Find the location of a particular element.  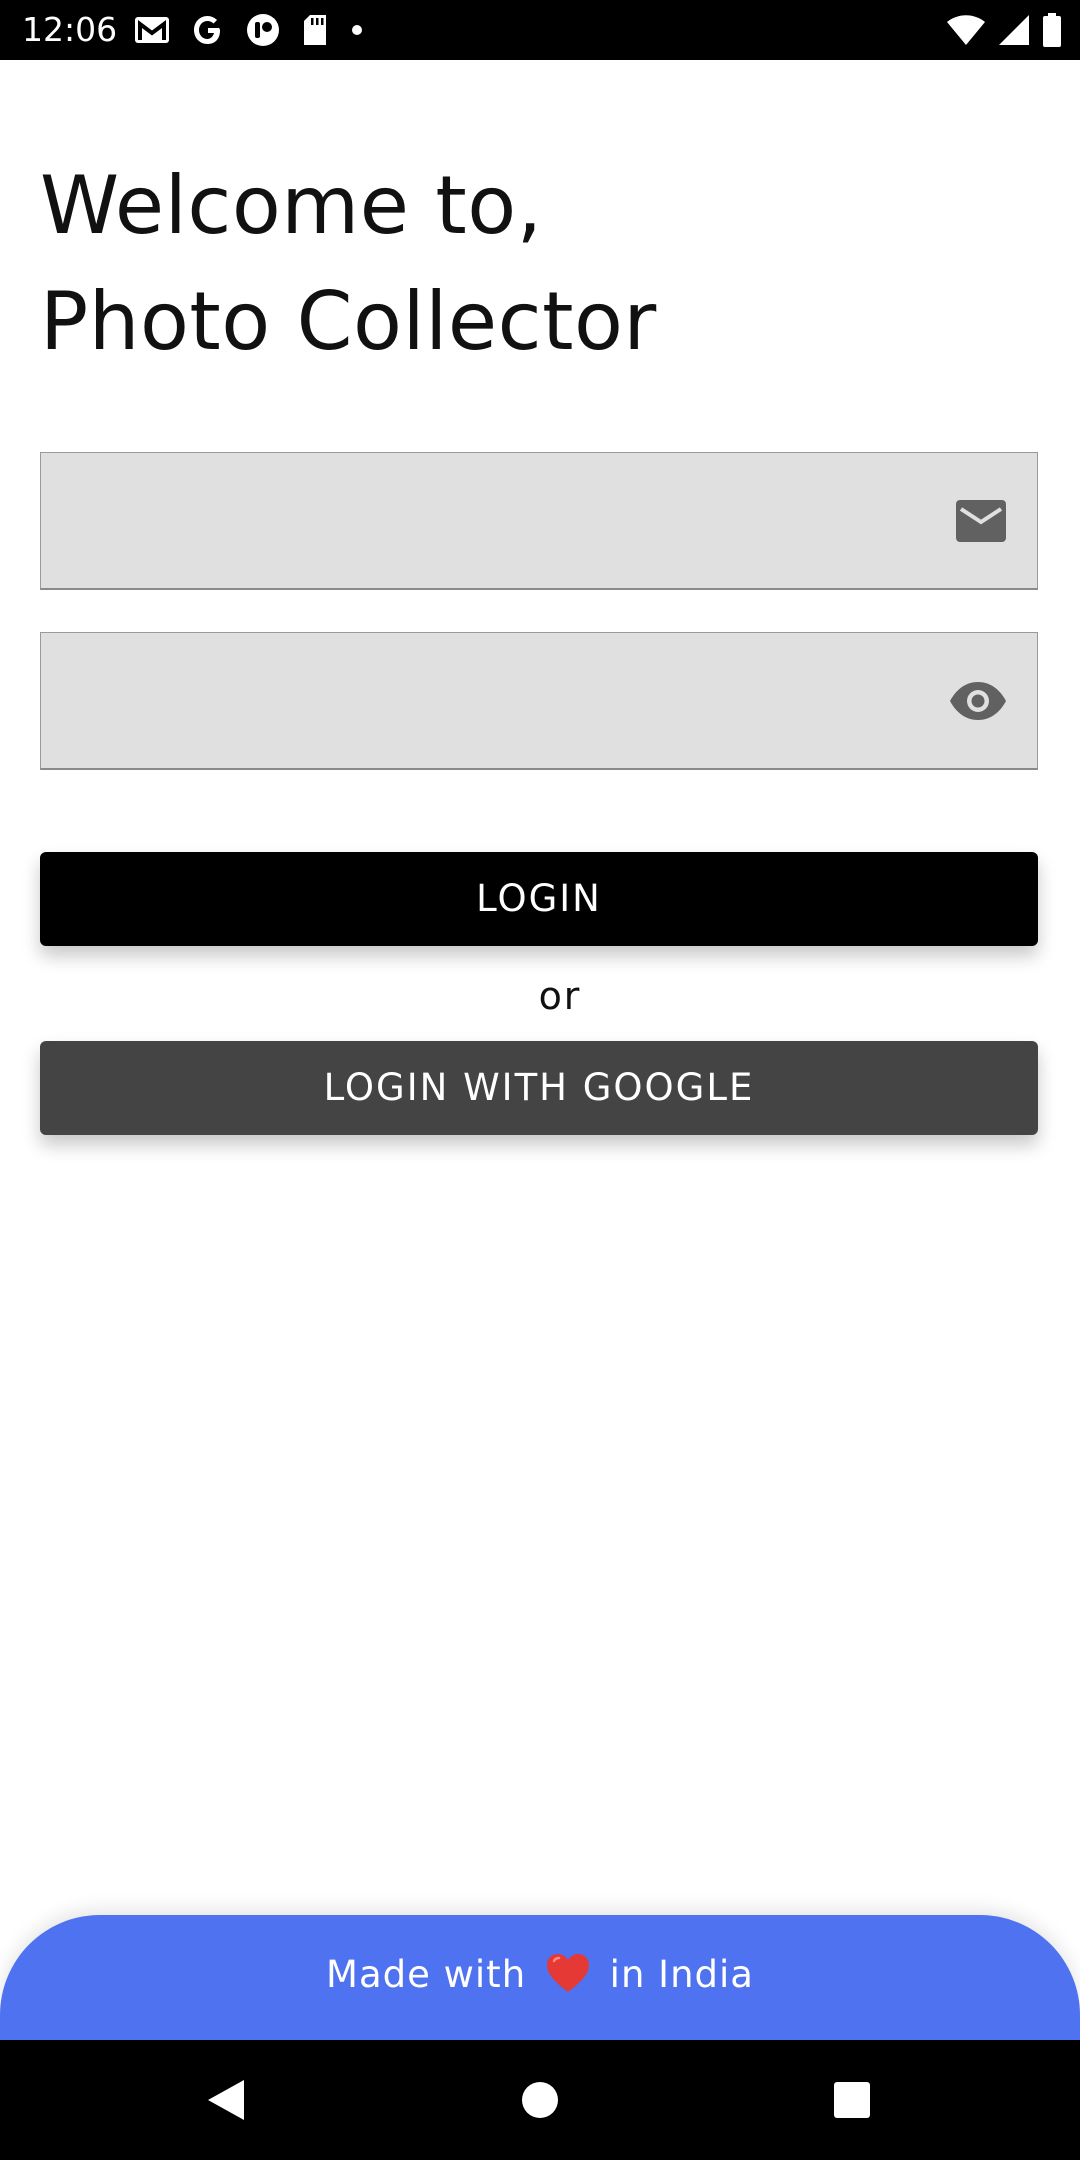

back-button is located at coordinates (226, 2100).